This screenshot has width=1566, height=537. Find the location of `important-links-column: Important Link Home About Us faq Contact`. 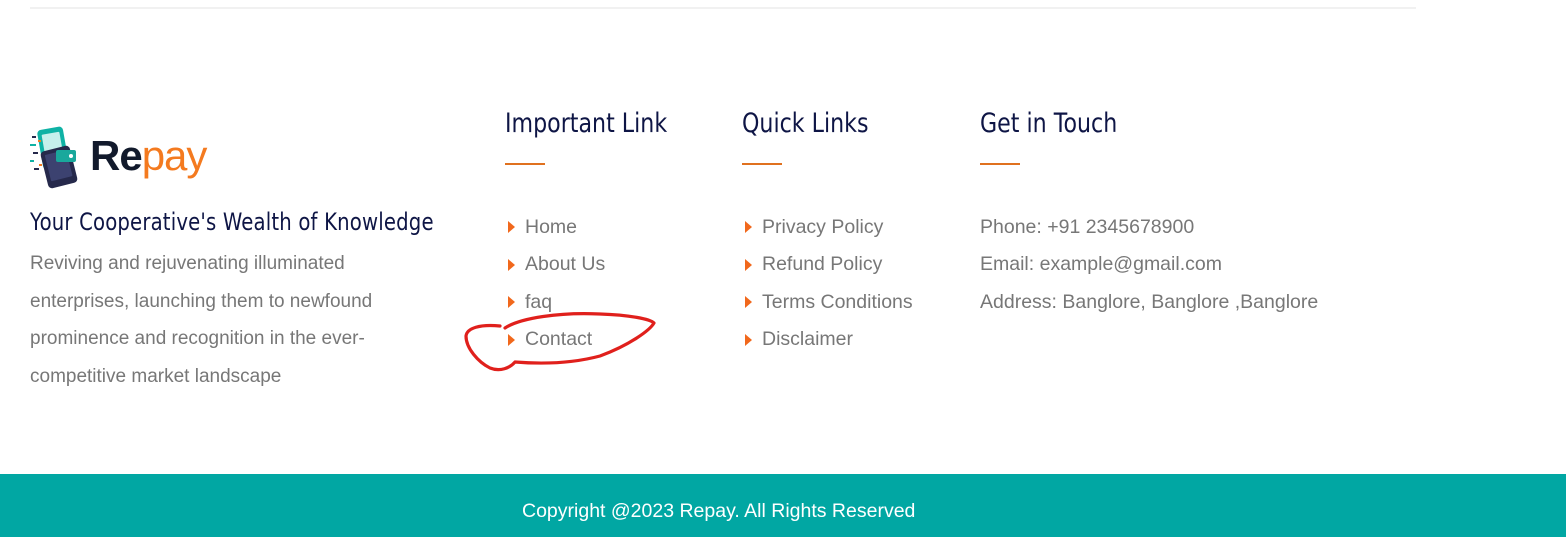

important-links-column: Important Link Home About Us faq Contact is located at coordinates (604, 232).